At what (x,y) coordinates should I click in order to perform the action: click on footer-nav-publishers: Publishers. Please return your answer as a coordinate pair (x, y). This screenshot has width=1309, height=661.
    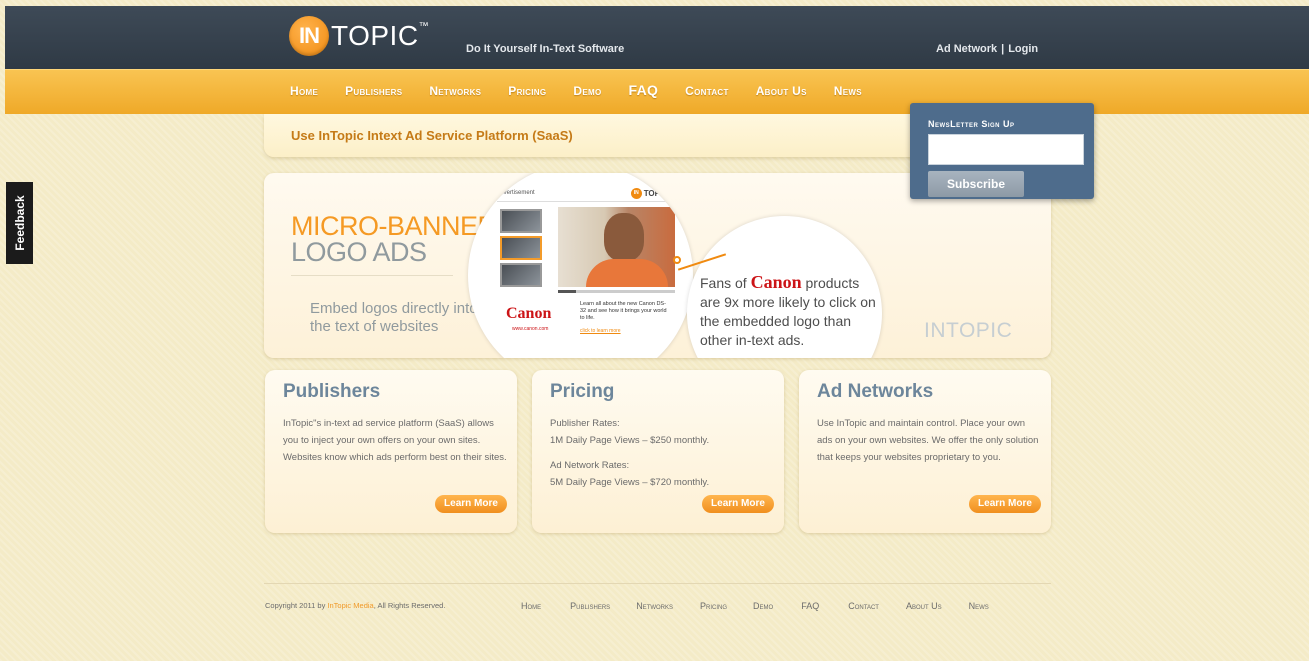
    Looking at the image, I should click on (590, 606).